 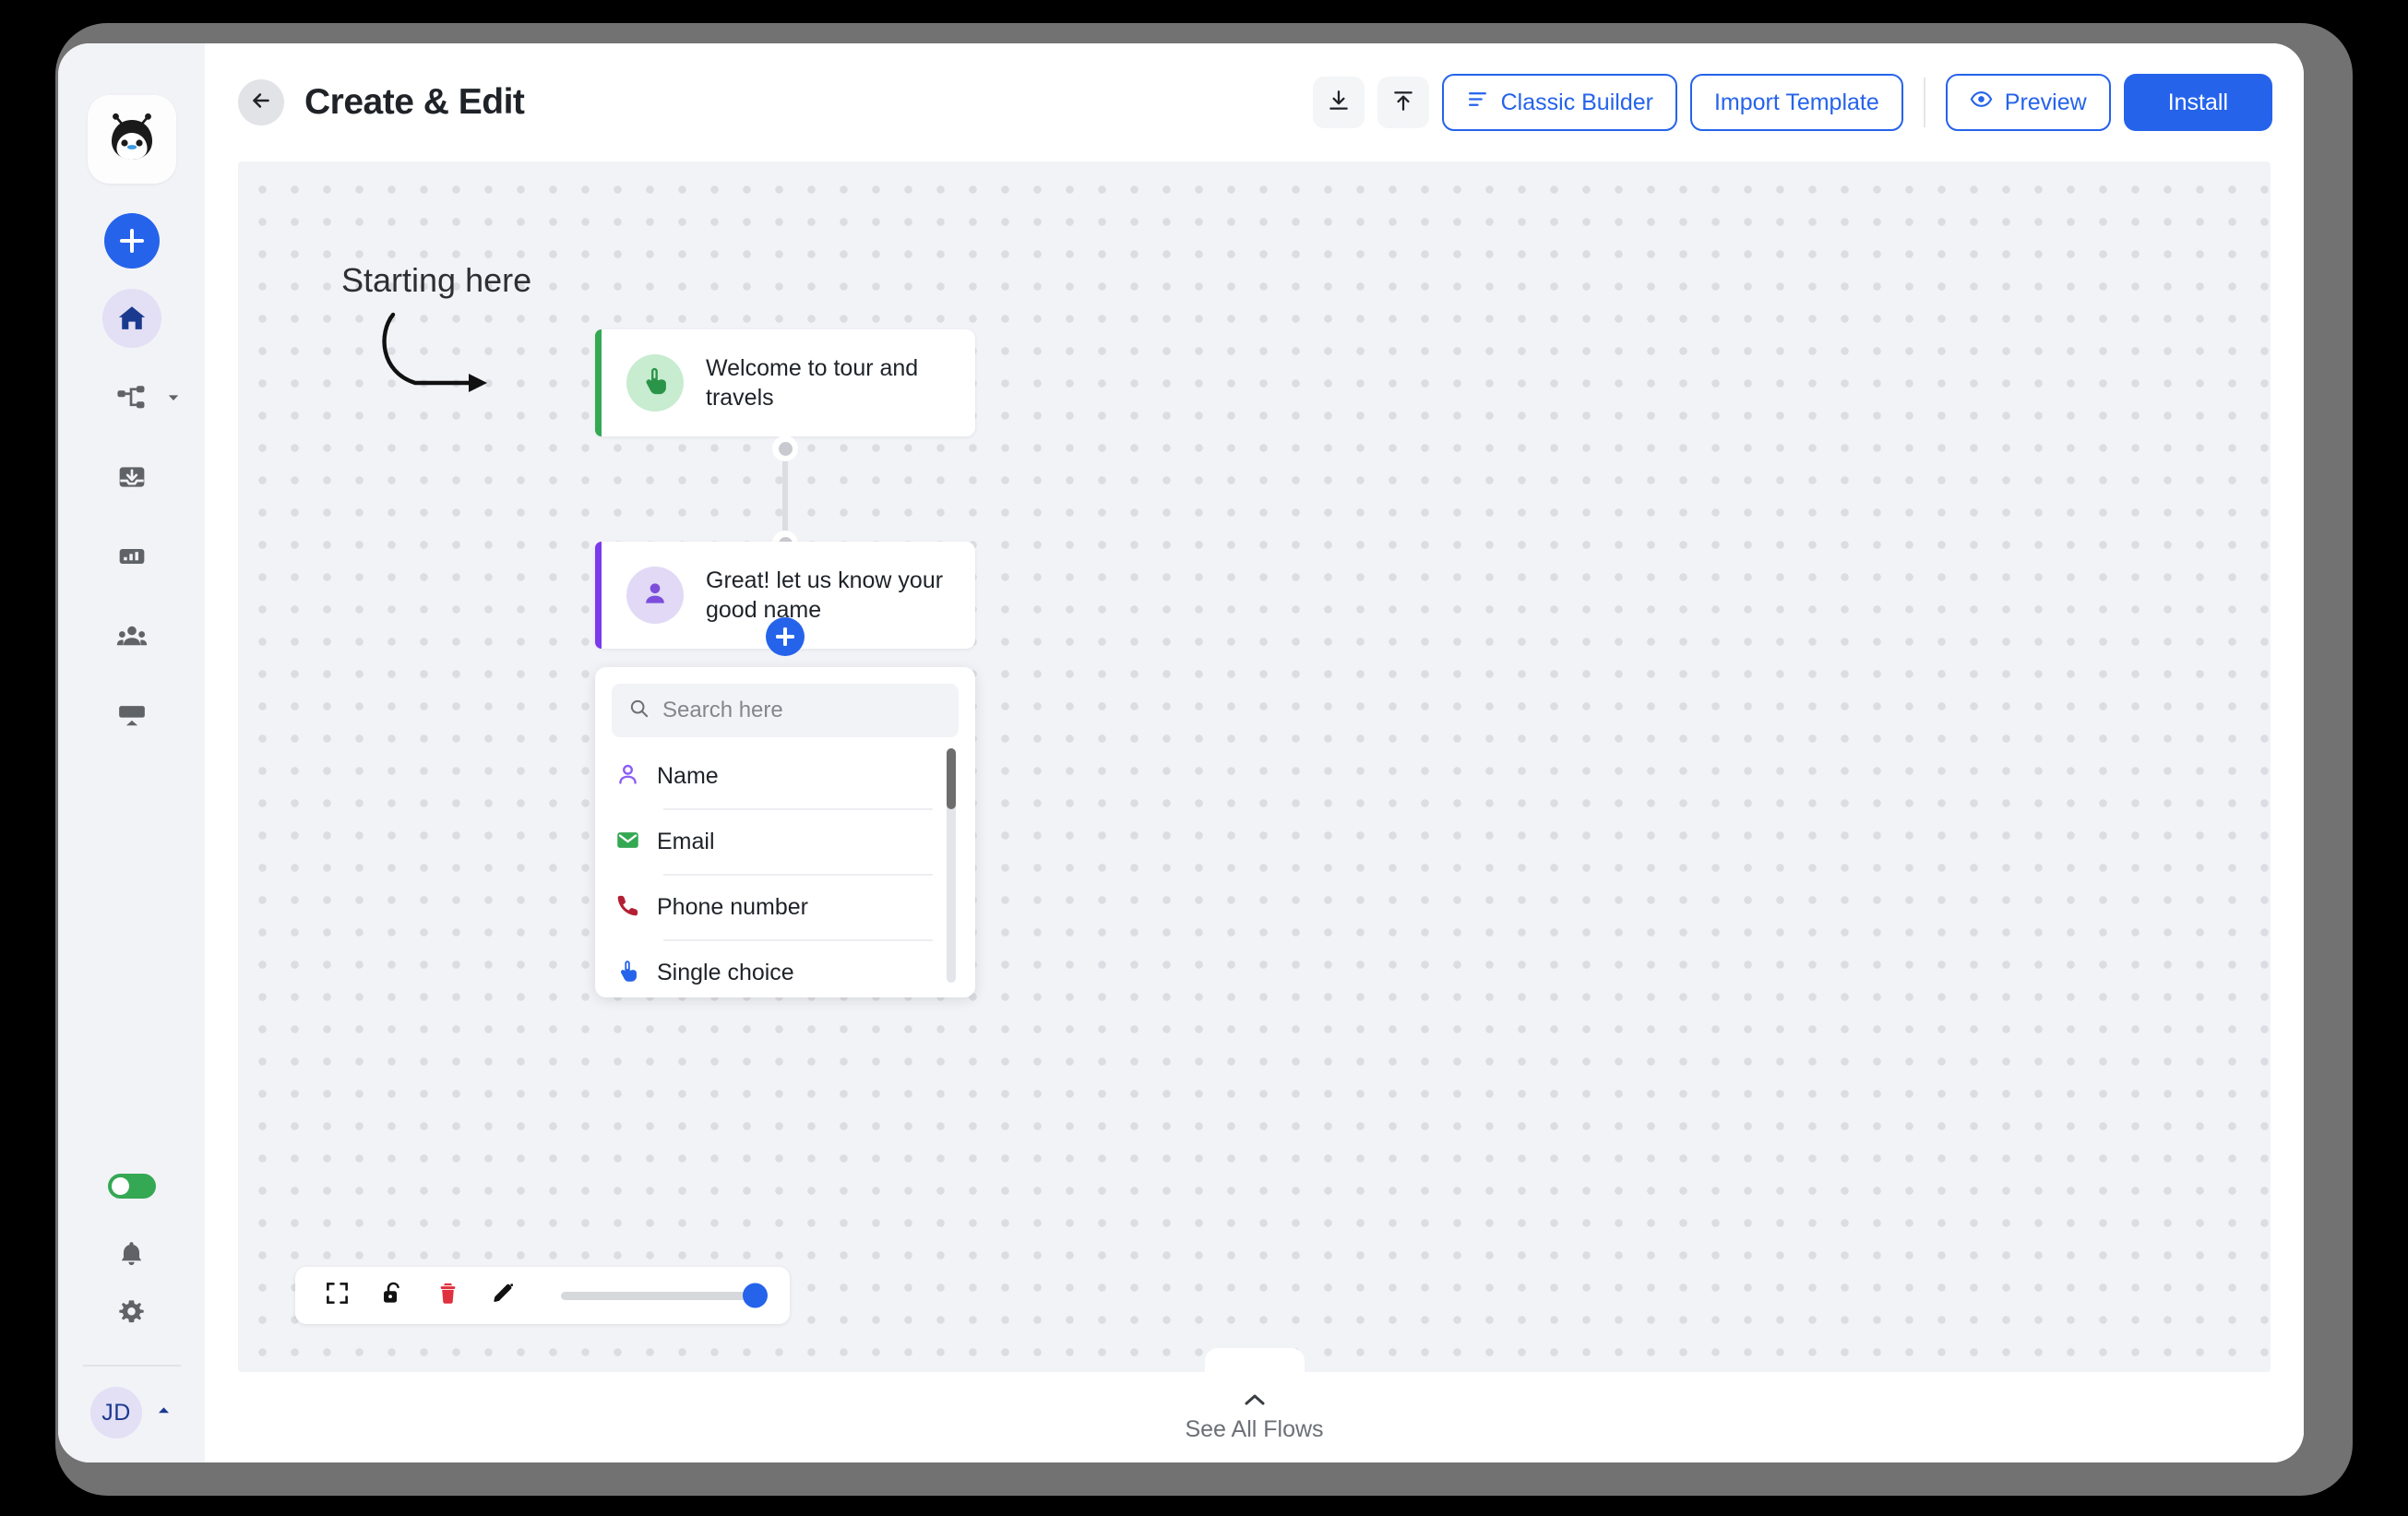 I want to click on list-item-label: Single choice, so click(x=725, y=972).